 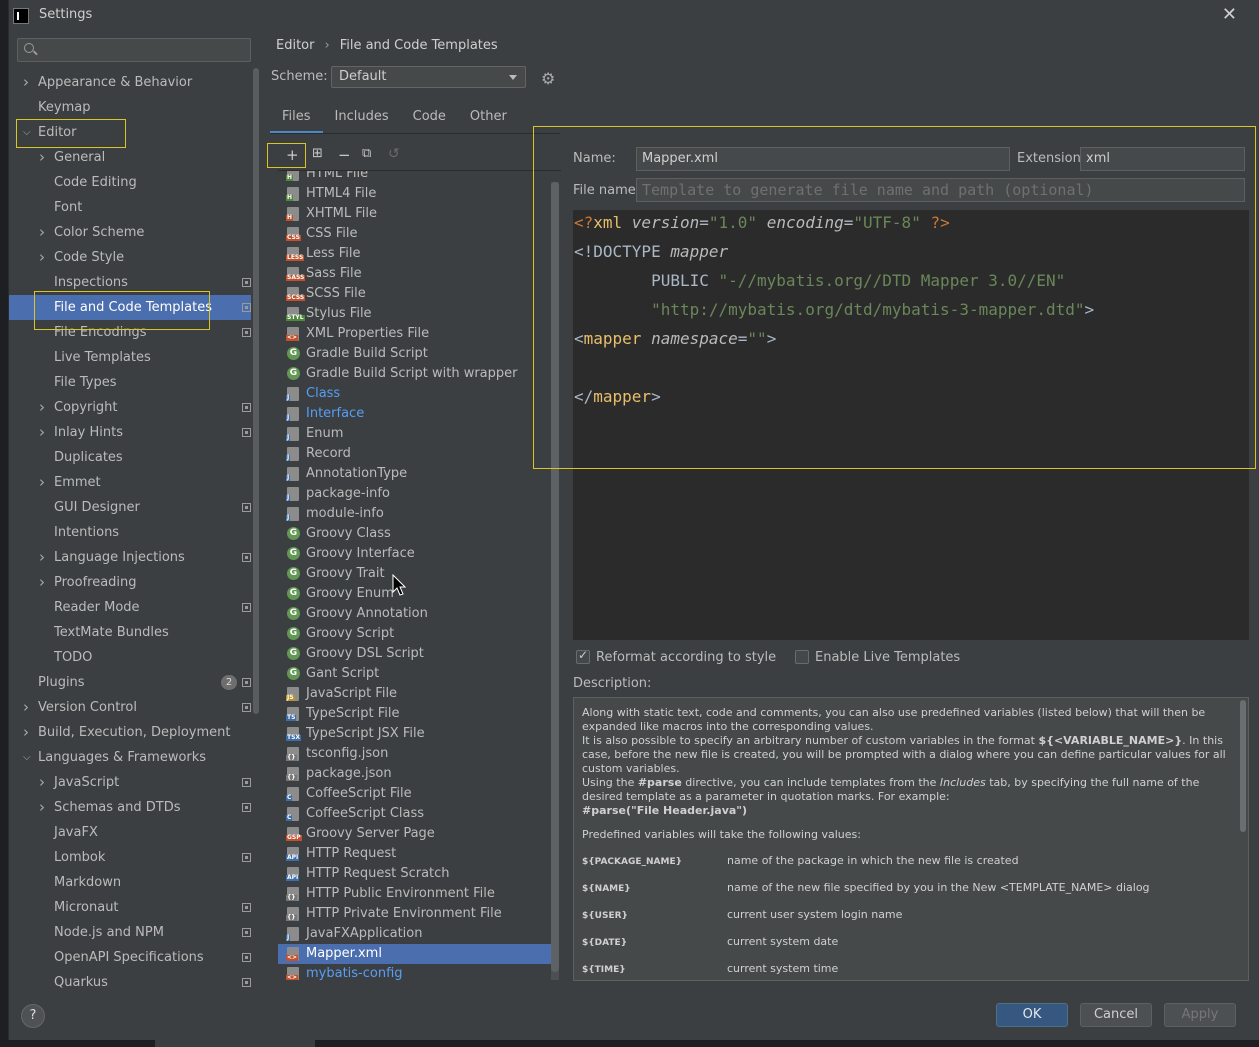 I want to click on sidebar-item: › JavaScript, so click(x=130, y=782).